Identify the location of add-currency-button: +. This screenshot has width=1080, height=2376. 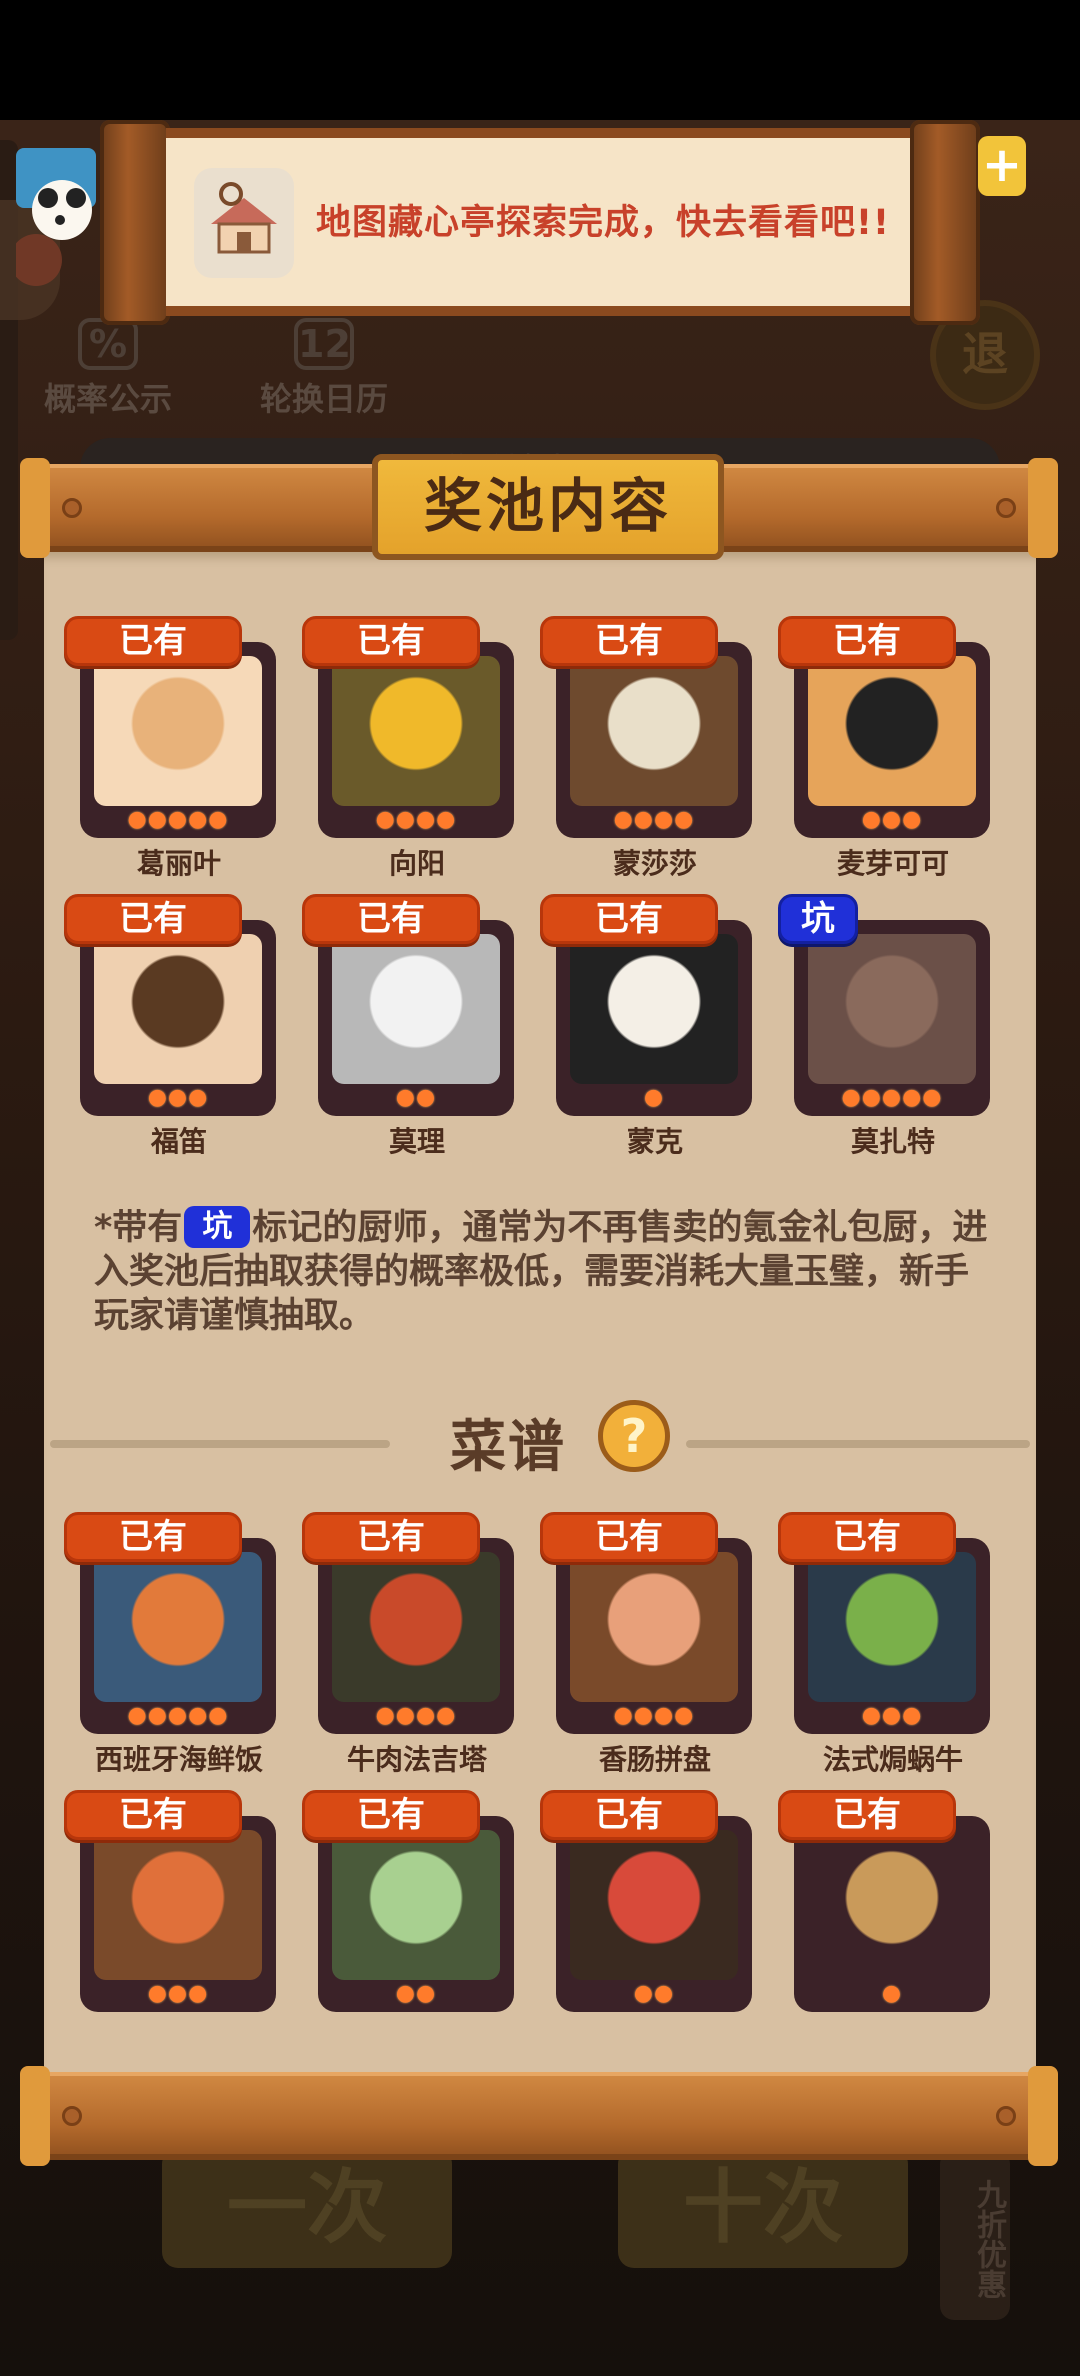
(1002, 166).